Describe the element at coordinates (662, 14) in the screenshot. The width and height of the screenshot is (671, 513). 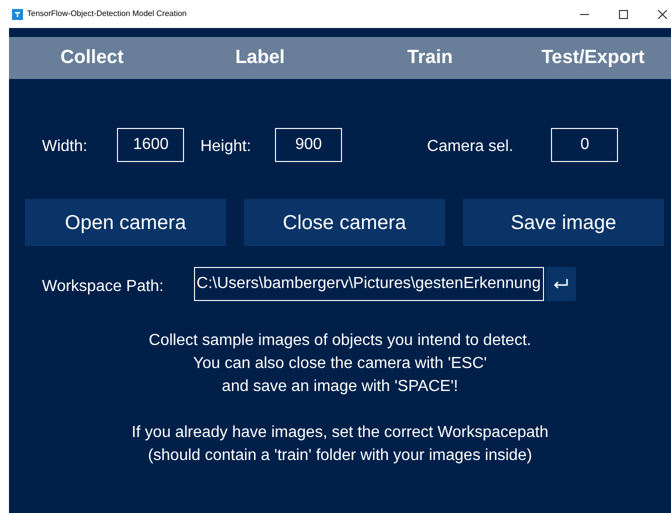
I see `close-icon` at that location.